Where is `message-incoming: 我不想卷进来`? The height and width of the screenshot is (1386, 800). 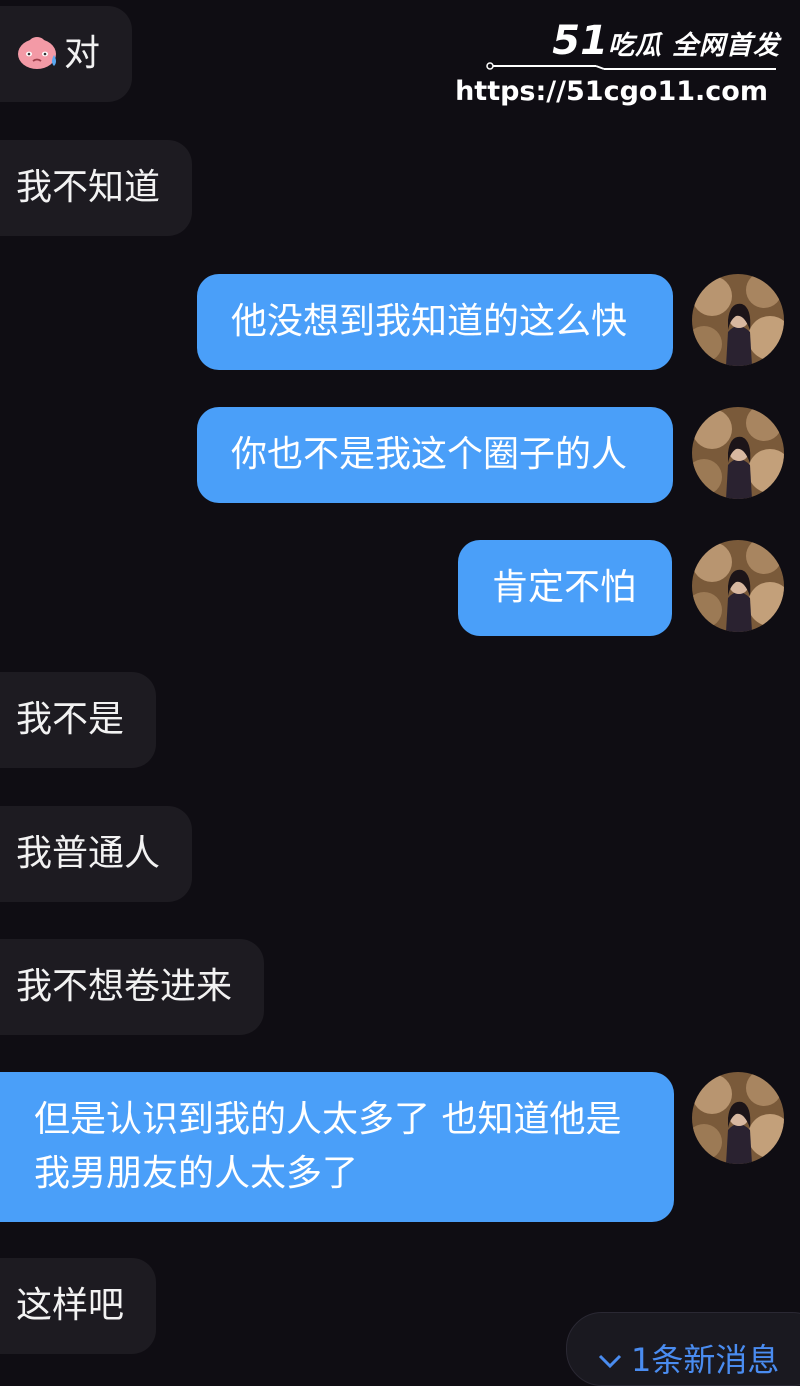
message-incoming: 我不想卷进来 is located at coordinates (132, 987).